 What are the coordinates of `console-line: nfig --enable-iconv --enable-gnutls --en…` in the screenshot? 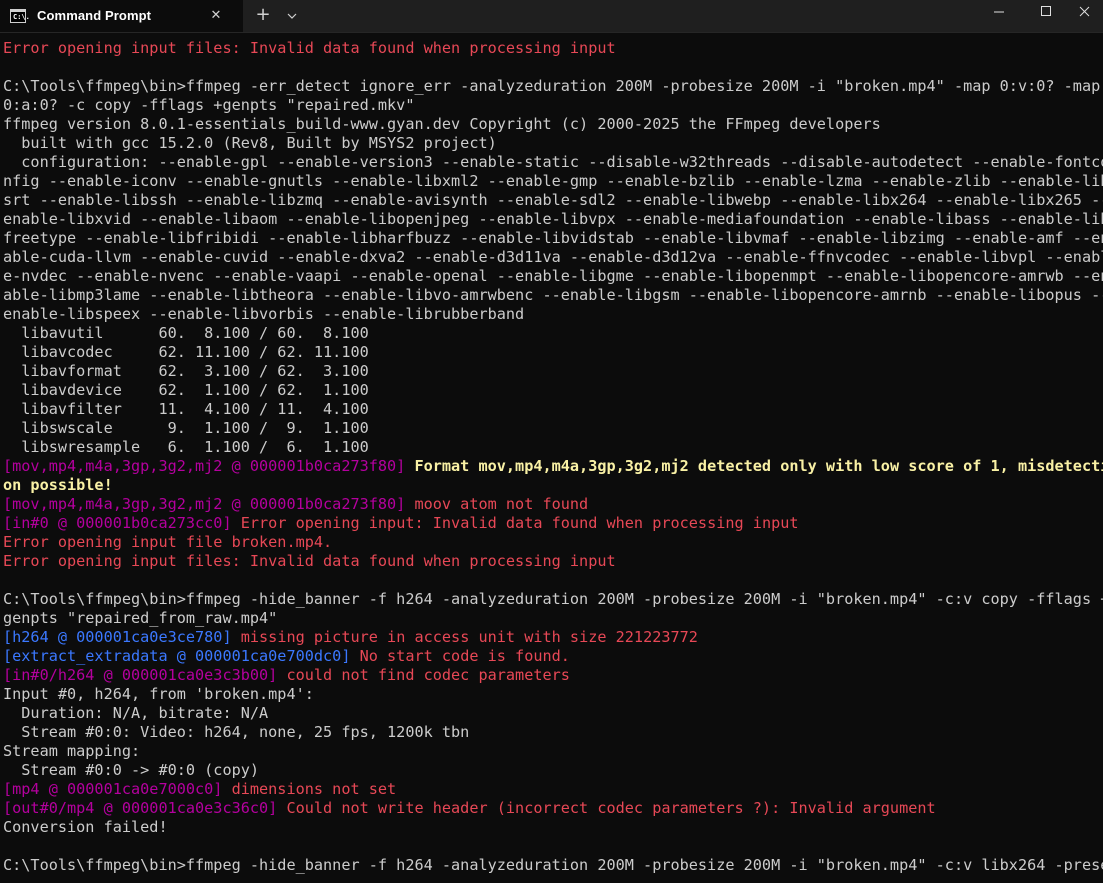 It's located at (553, 181).